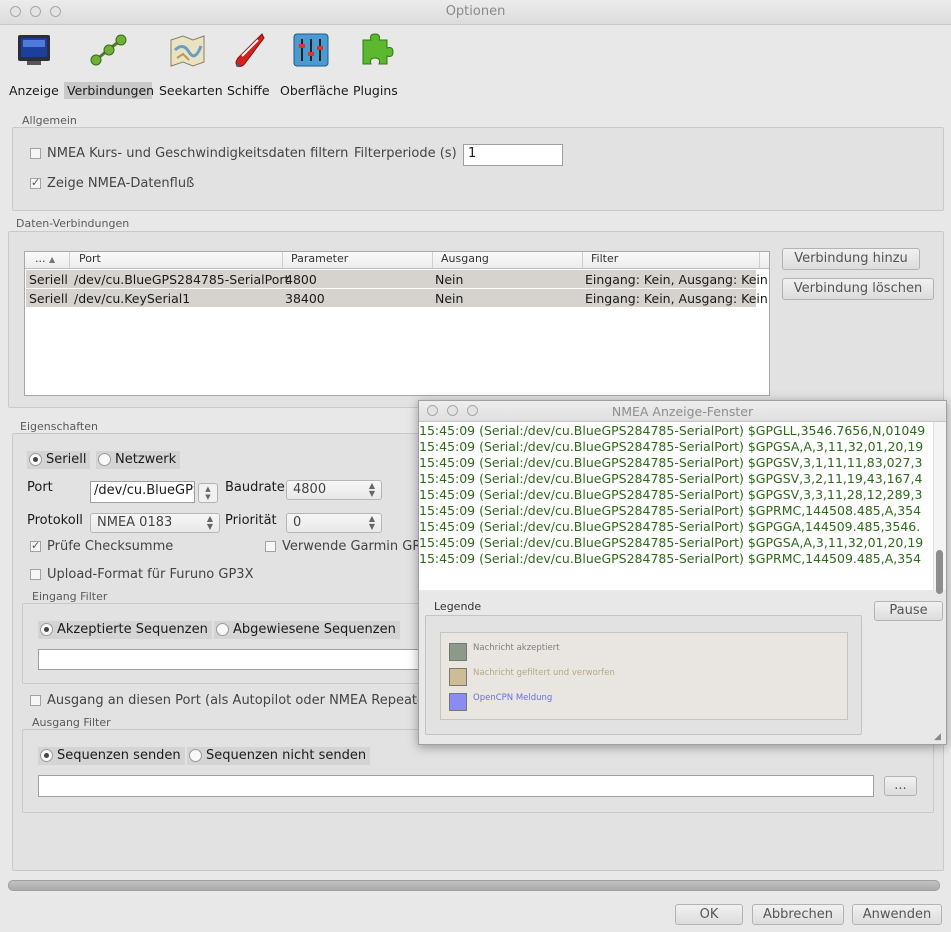  What do you see at coordinates (305, 298) in the screenshot?
I see `row-parameter: 38400` at bounding box center [305, 298].